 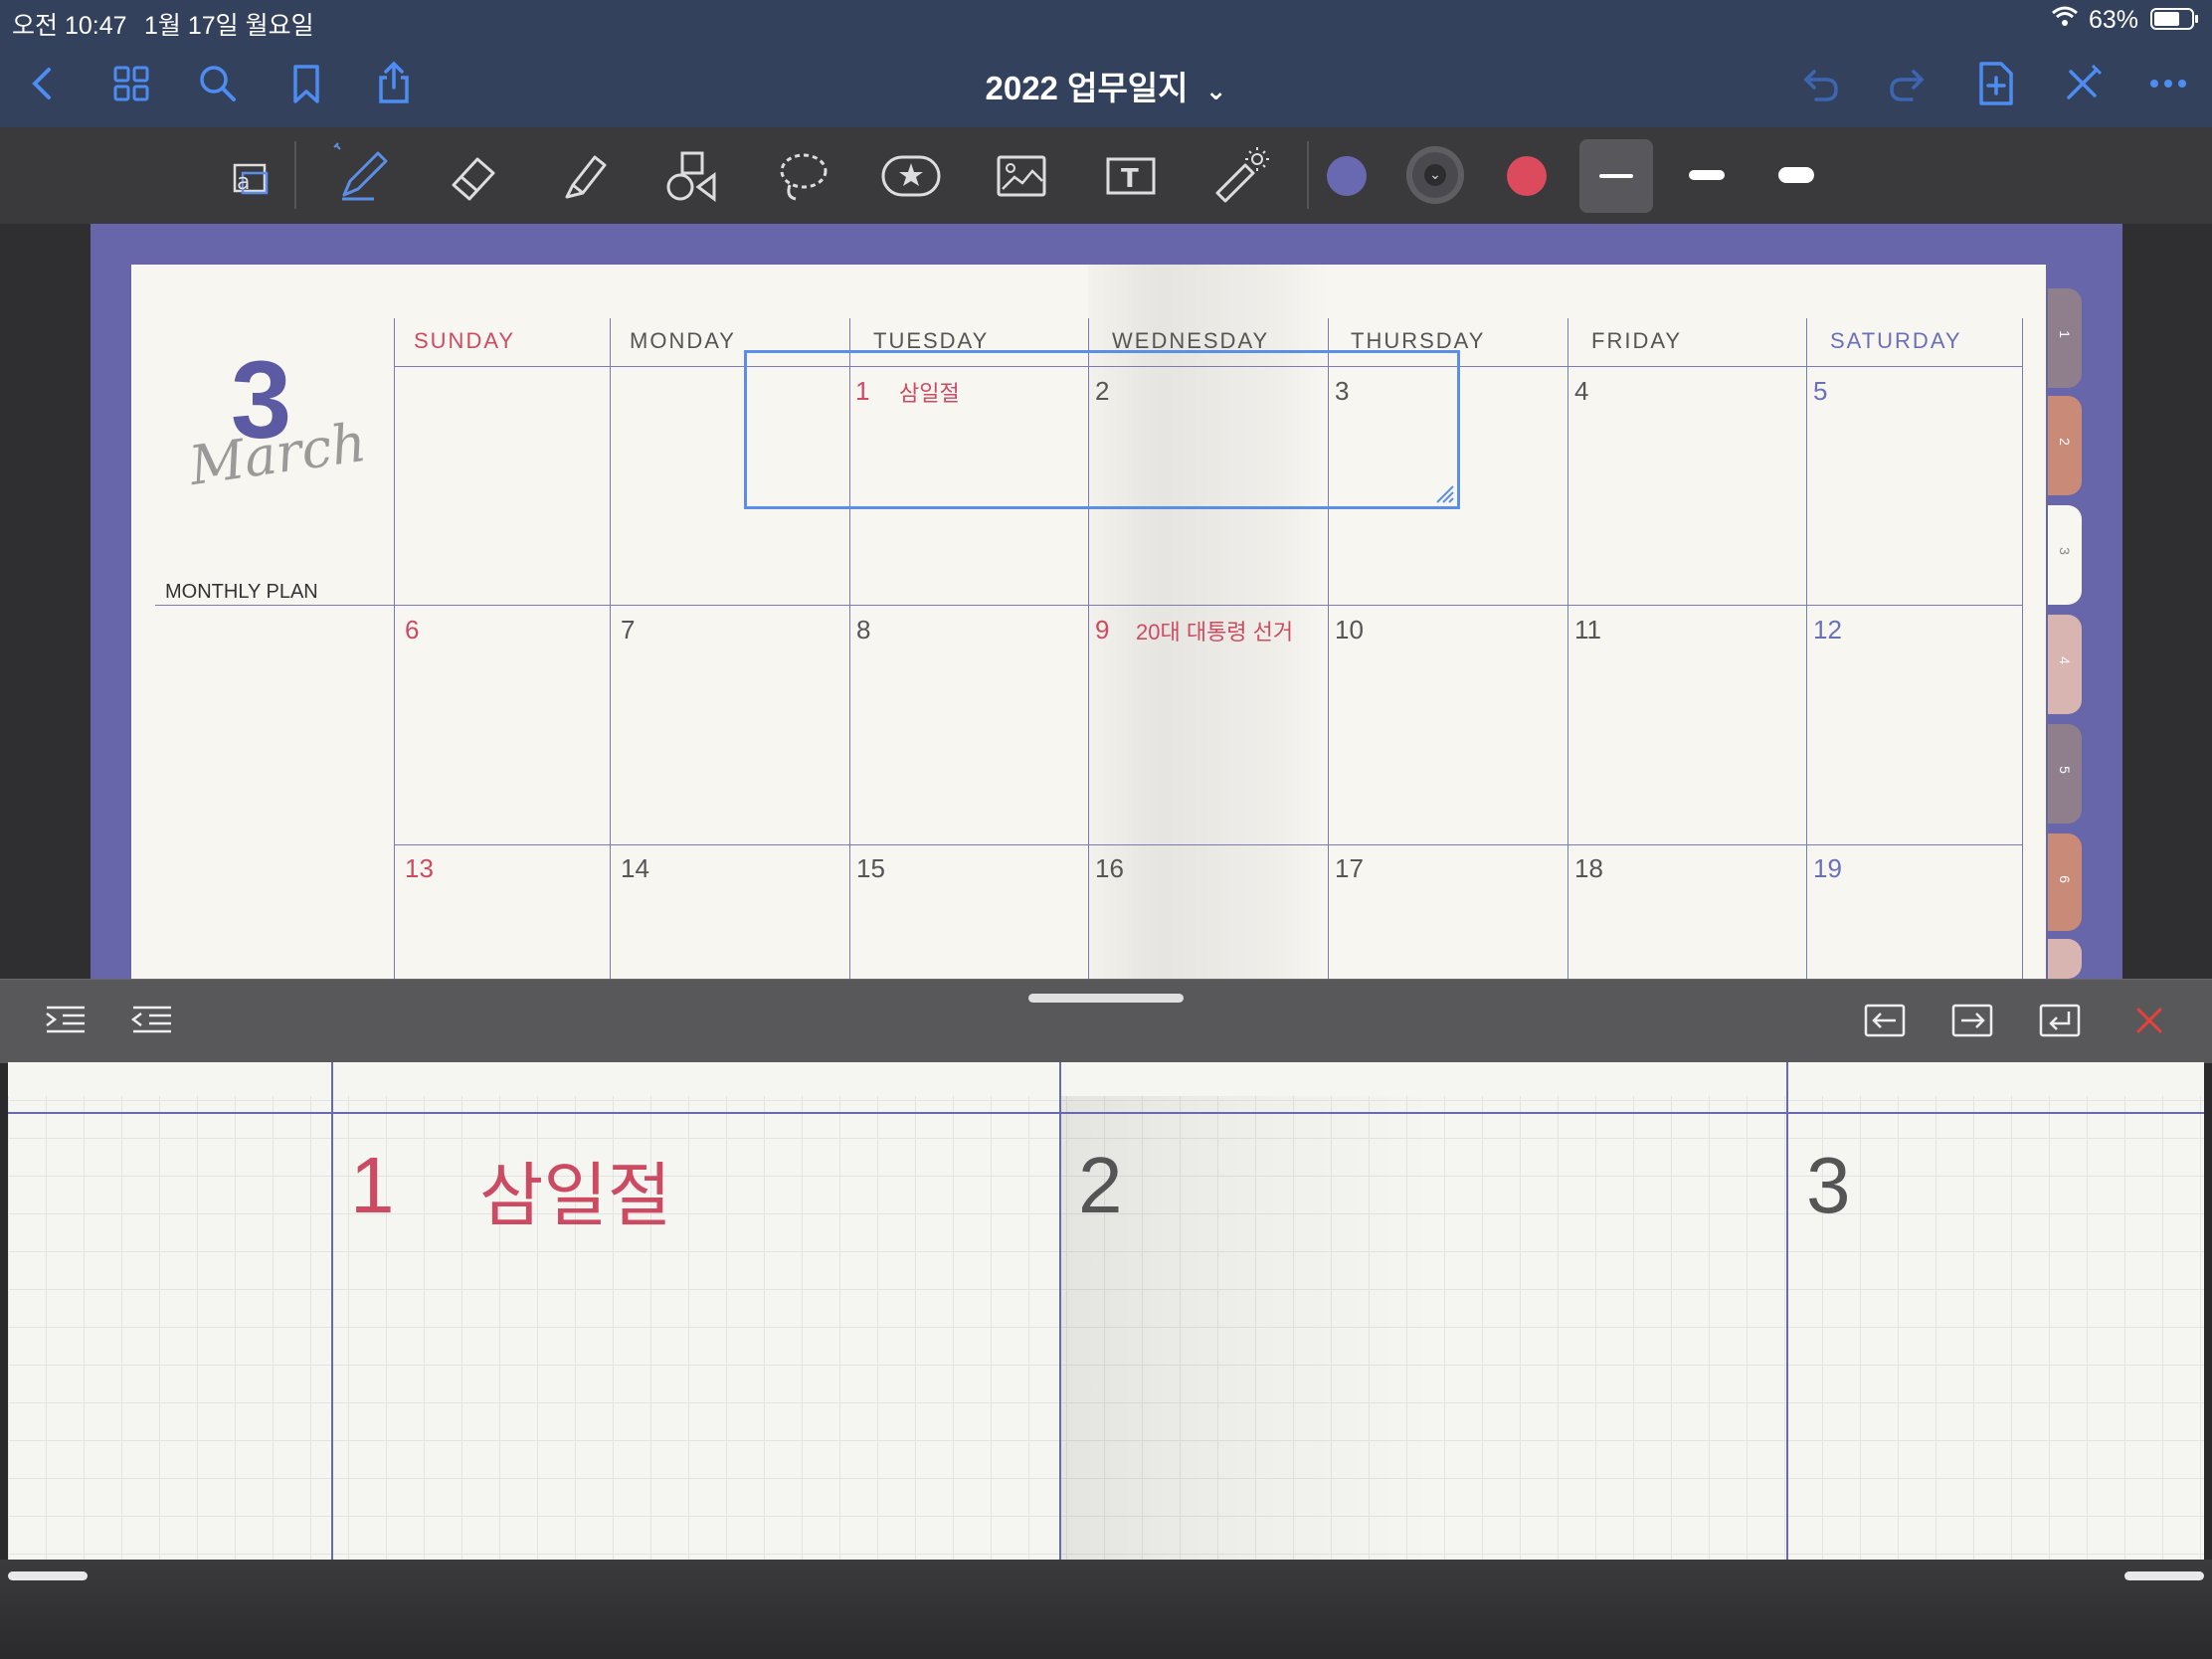 What do you see at coordinates (2114, 20) in the screenshot?
I see `battery-percent: 63%` at bounding box center [2114, 20].